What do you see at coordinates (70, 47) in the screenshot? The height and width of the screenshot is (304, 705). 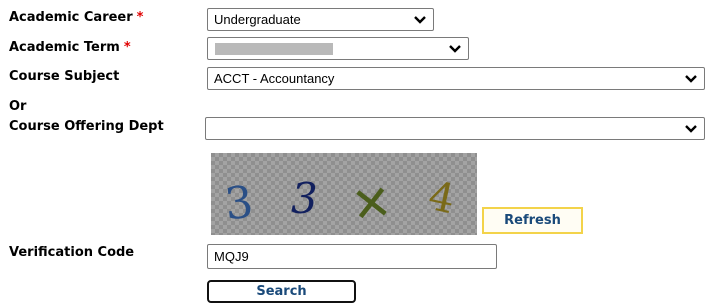 I see `academic-term-label: Academic Term *` at bounding box center [70, 47].